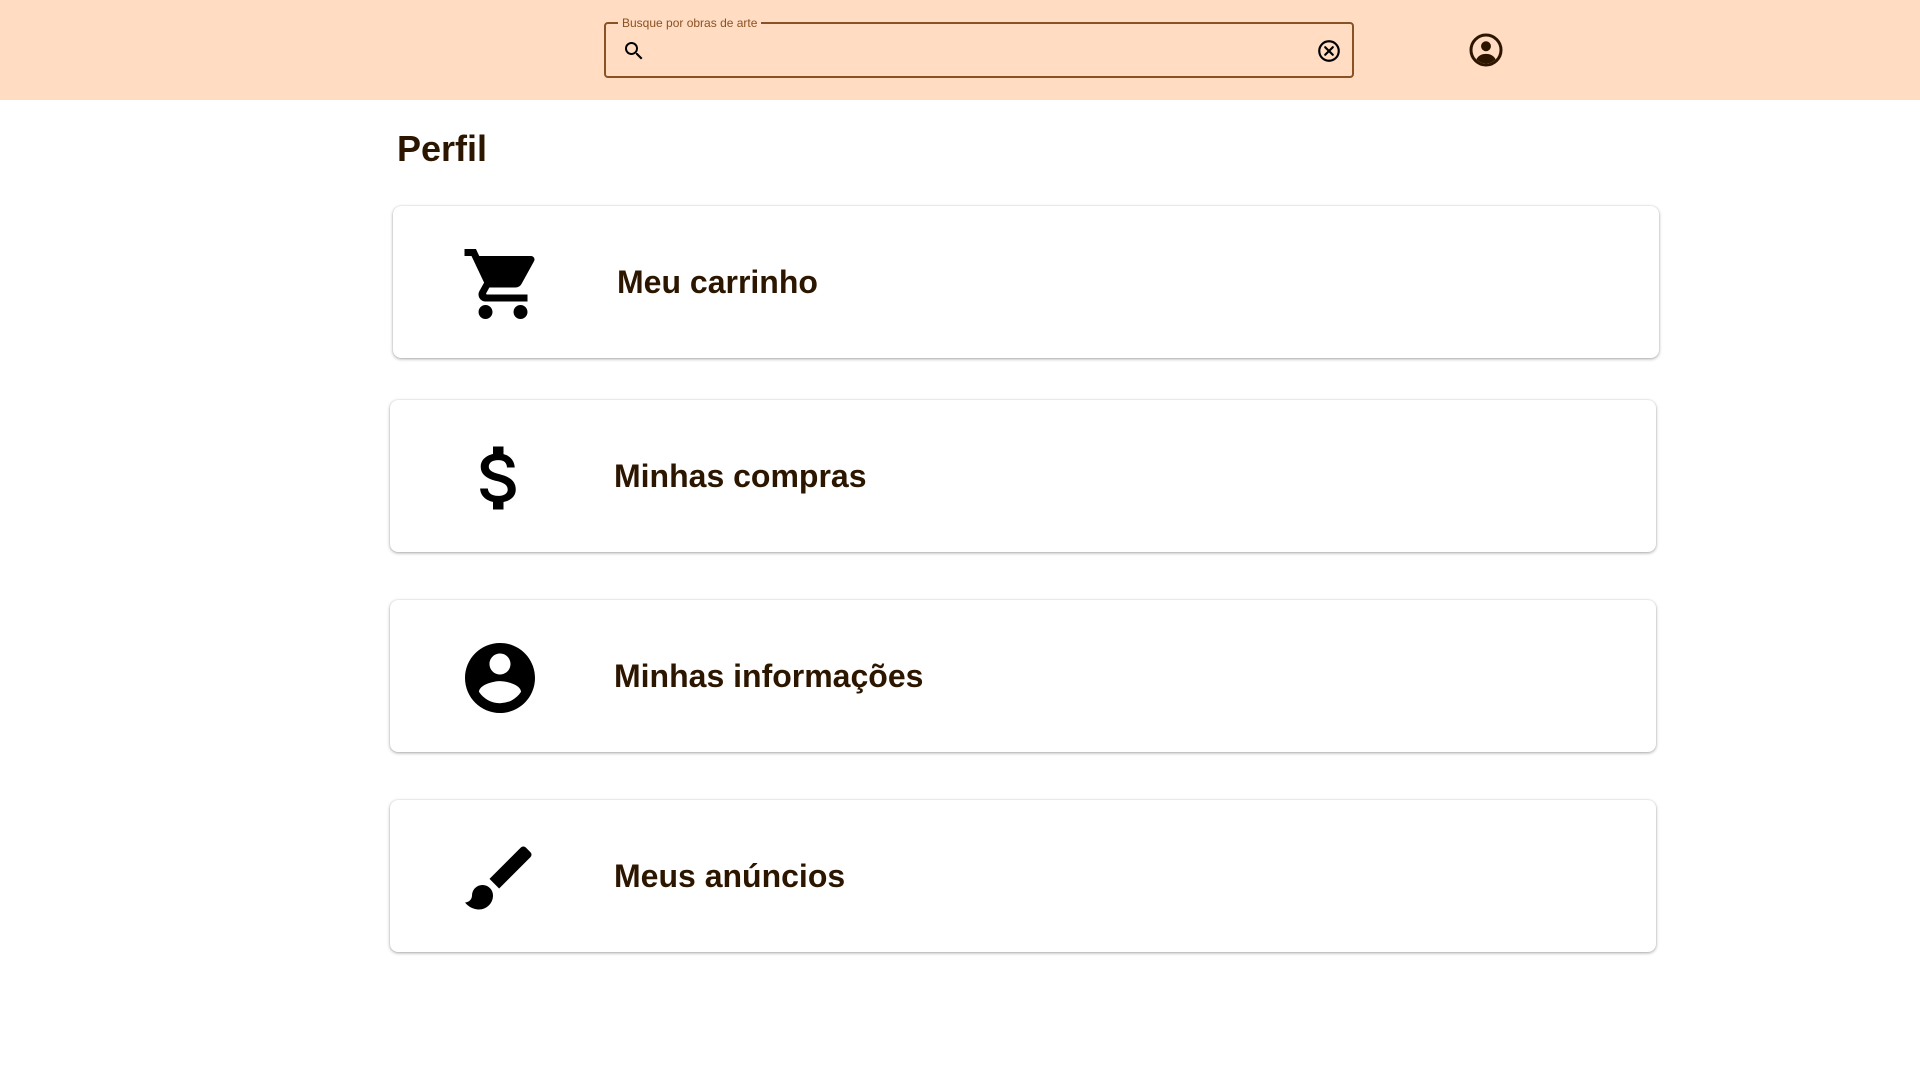 The height and width of the screenshot is (1080, 1920). I want to click on dollar-icon, so click(498, 478).